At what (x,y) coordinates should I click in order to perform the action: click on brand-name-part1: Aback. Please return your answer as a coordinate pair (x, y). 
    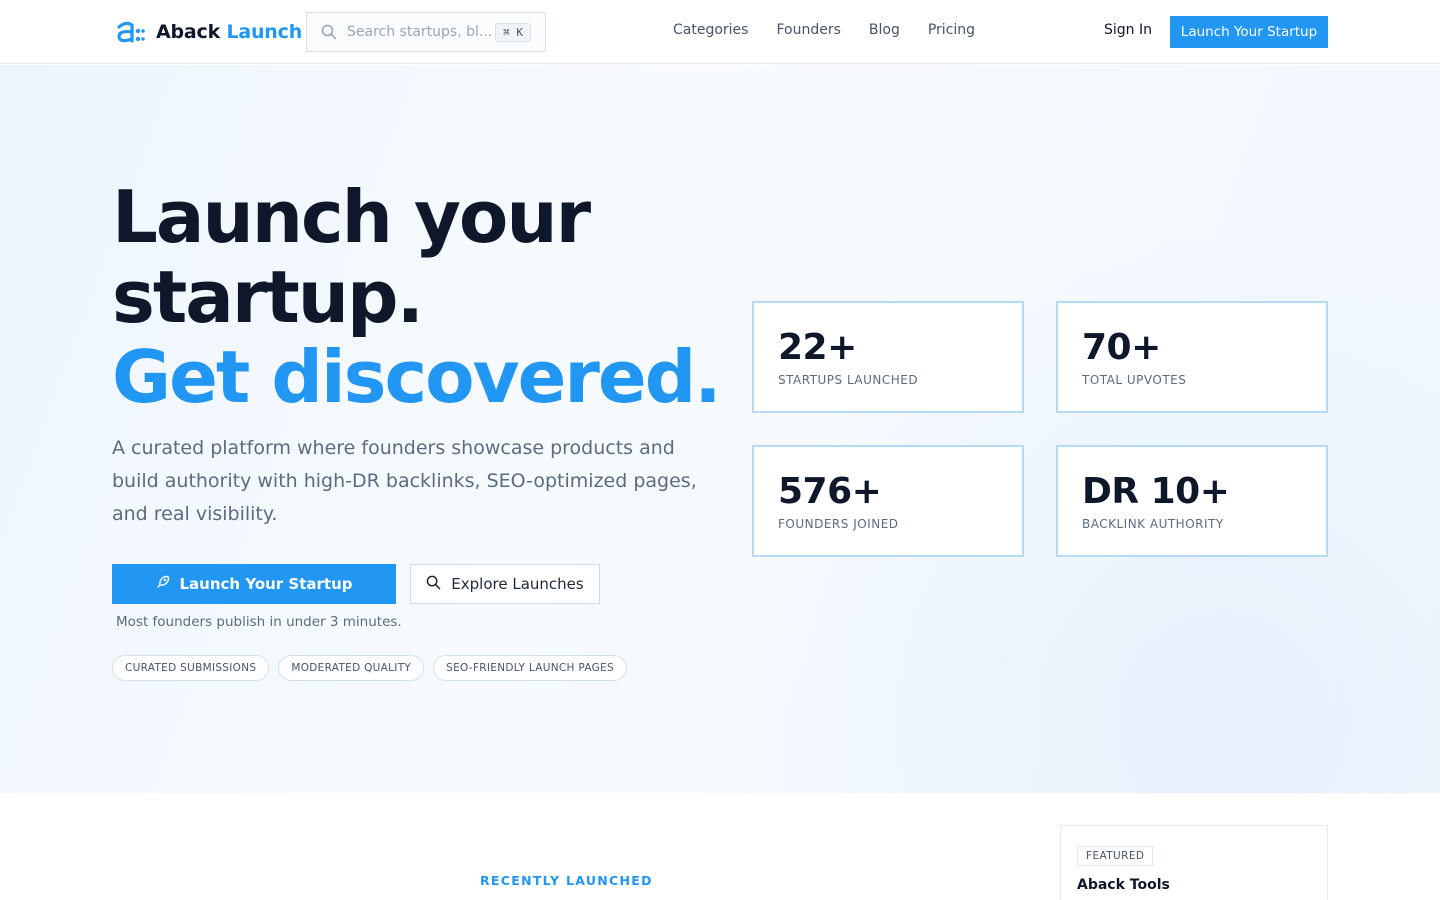
    Looking at the image, I should click on (188, 32).